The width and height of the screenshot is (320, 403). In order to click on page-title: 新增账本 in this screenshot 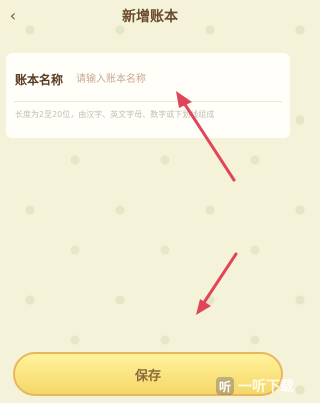, I will do `click(150, 17)`.